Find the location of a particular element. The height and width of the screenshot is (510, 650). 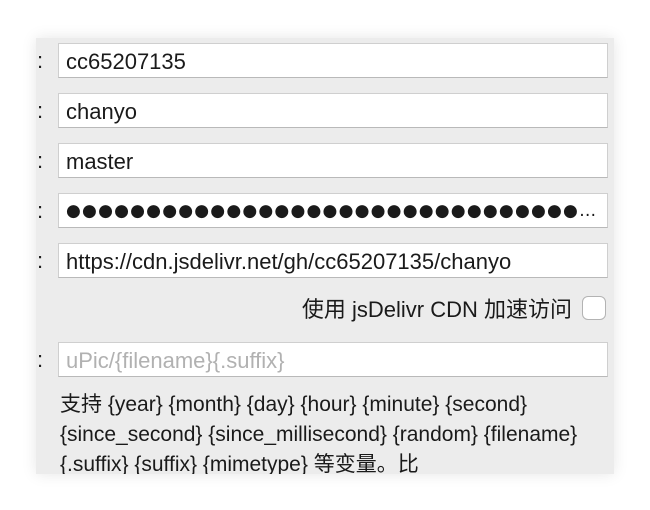

repo-field: chanyo is located at coordinates (333, 110).